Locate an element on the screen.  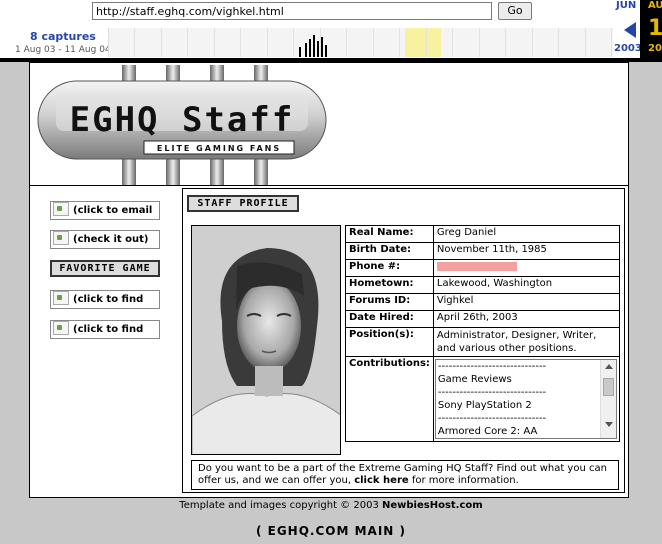
field-label: Birth Date: is located at coordinates (389, 251).